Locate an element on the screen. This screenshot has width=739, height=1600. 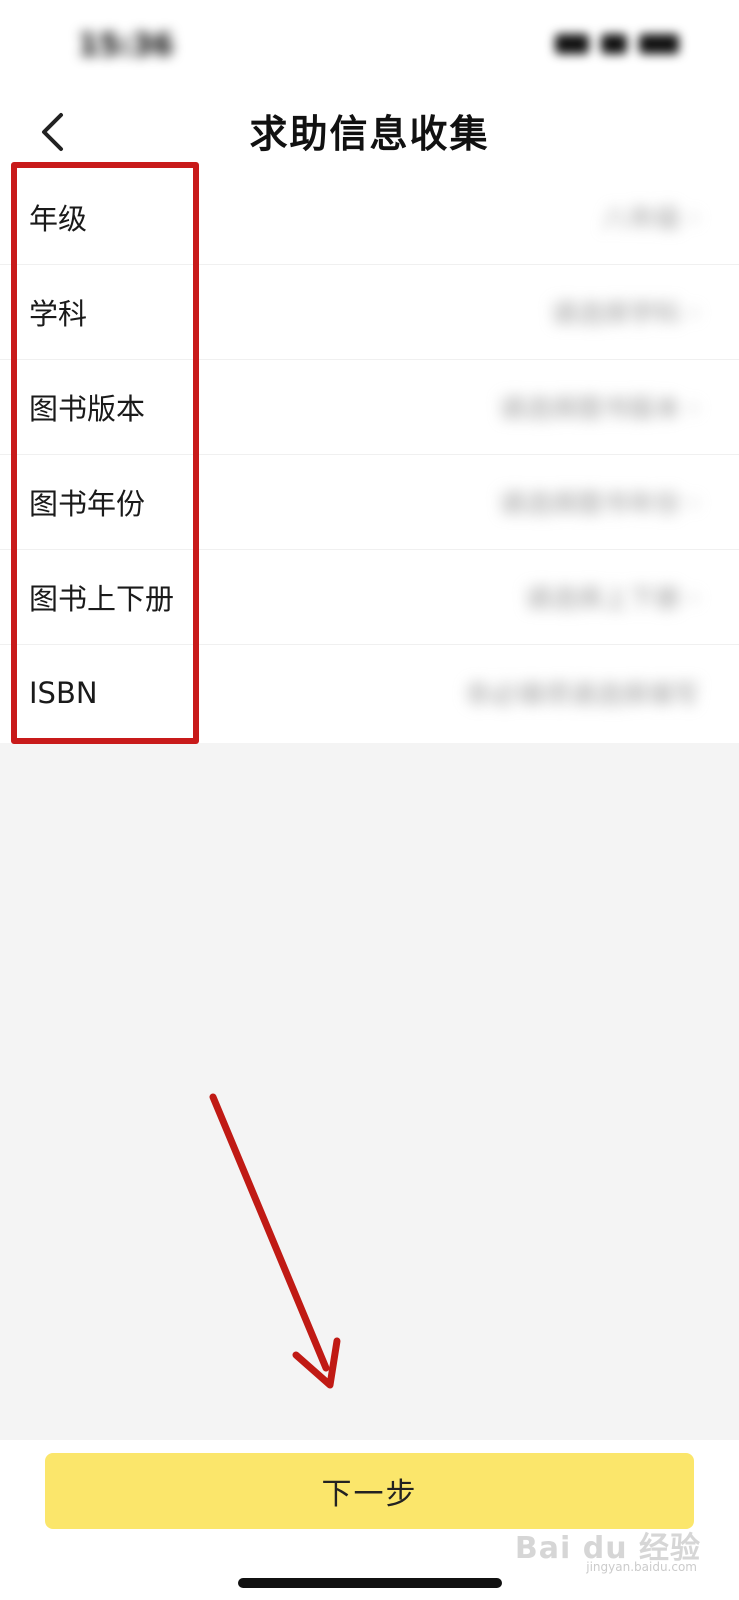
form-row-isbn: ISBN 非必填项请选择填写 is located at coordinates (369, 692).